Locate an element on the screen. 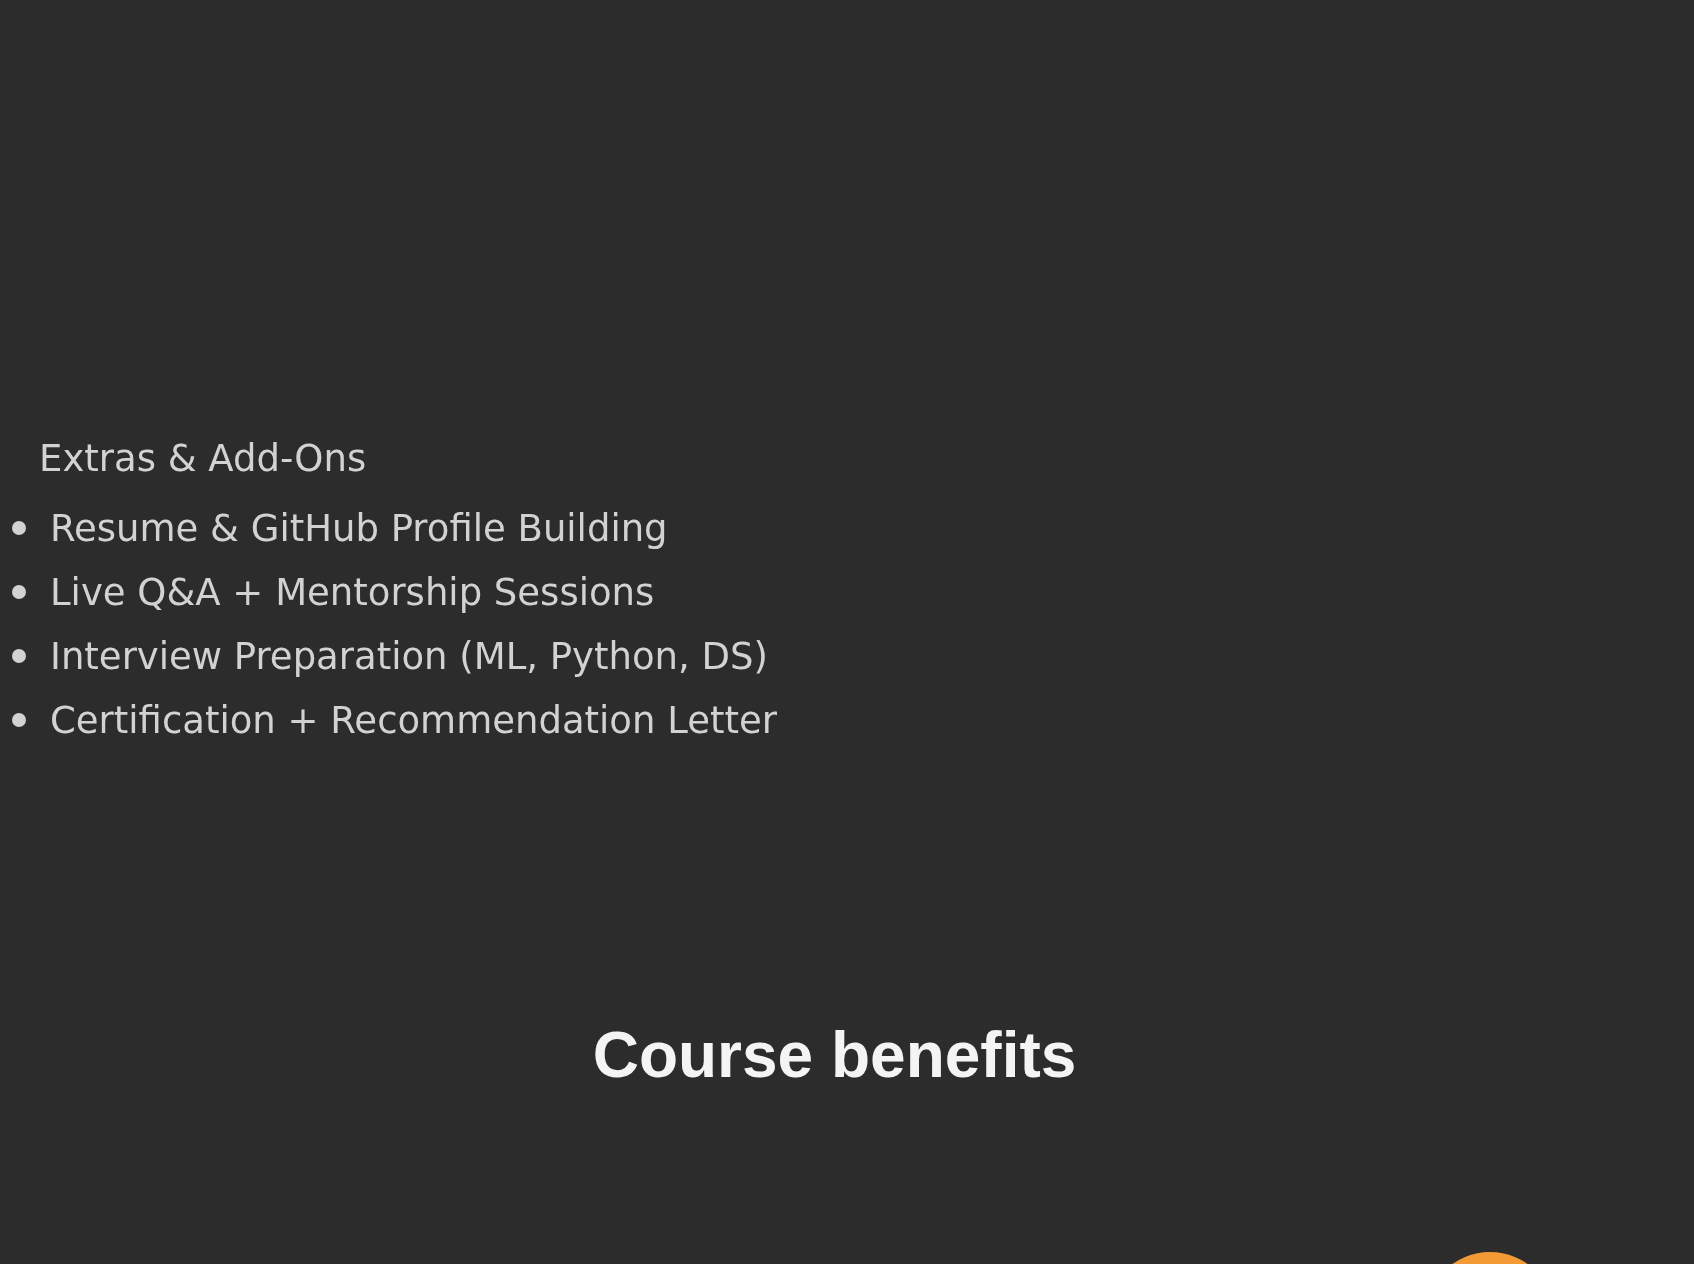  list-item: Resume & GitHub Profile Building is located at coordinates (359, 528).